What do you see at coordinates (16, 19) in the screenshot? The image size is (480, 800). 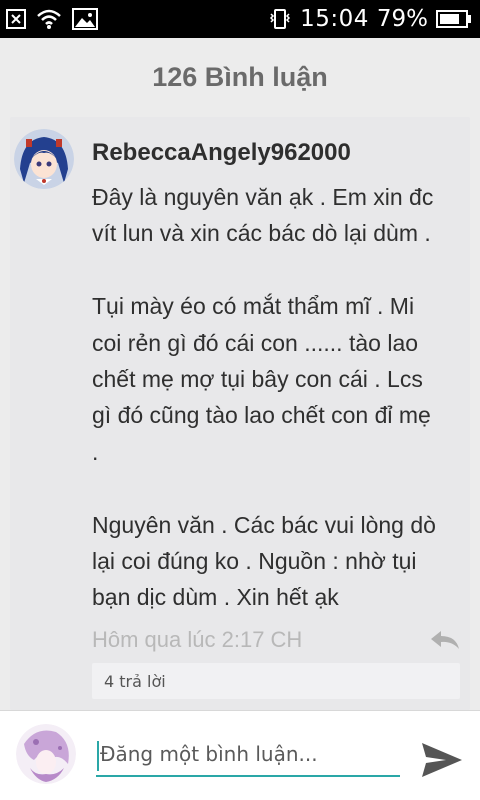 I see `notification-x-icon` at bounding box center [16, 19].